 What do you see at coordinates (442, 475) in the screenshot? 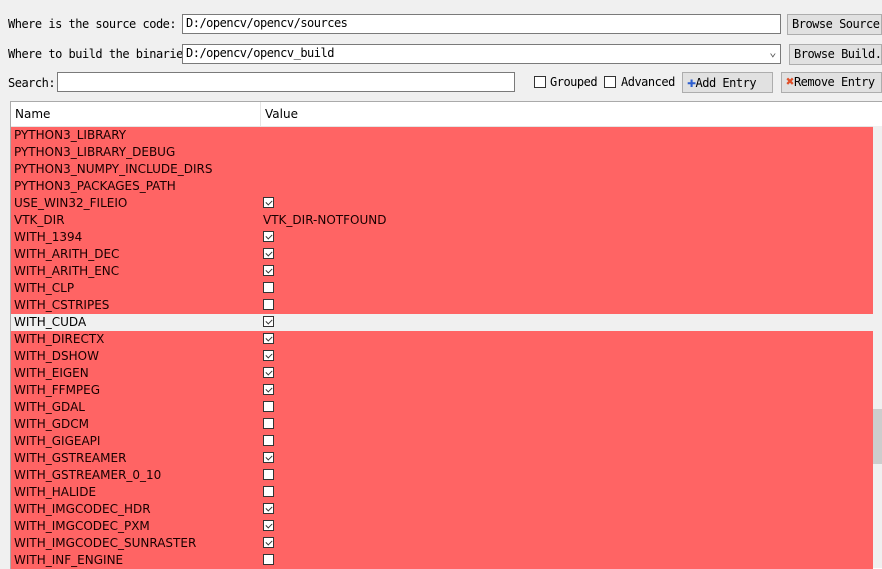
I see `table-row: WITH_GSTREAMER_0_10` at bounding box center [442, 475].